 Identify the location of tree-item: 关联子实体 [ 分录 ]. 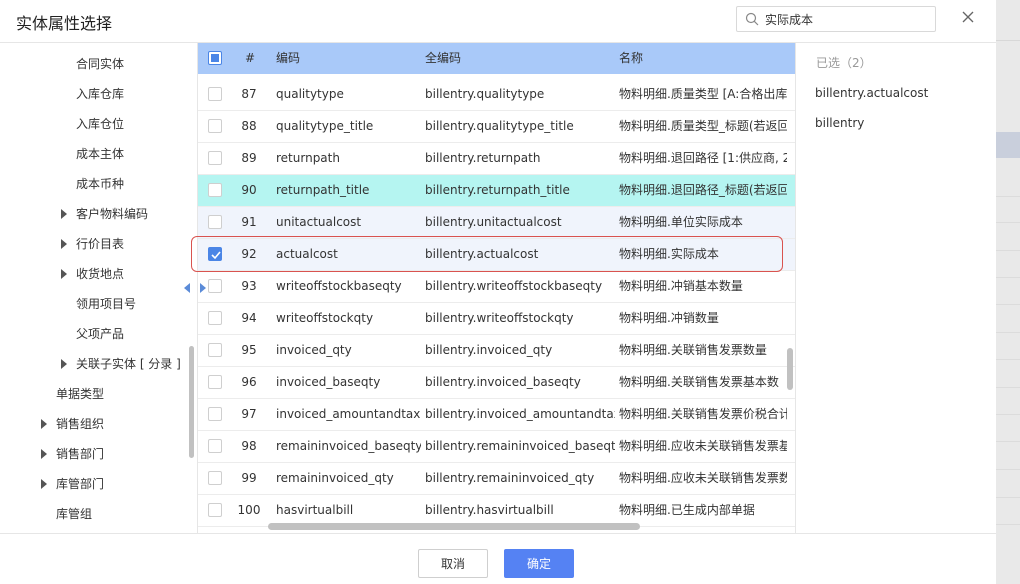
(121, 364).